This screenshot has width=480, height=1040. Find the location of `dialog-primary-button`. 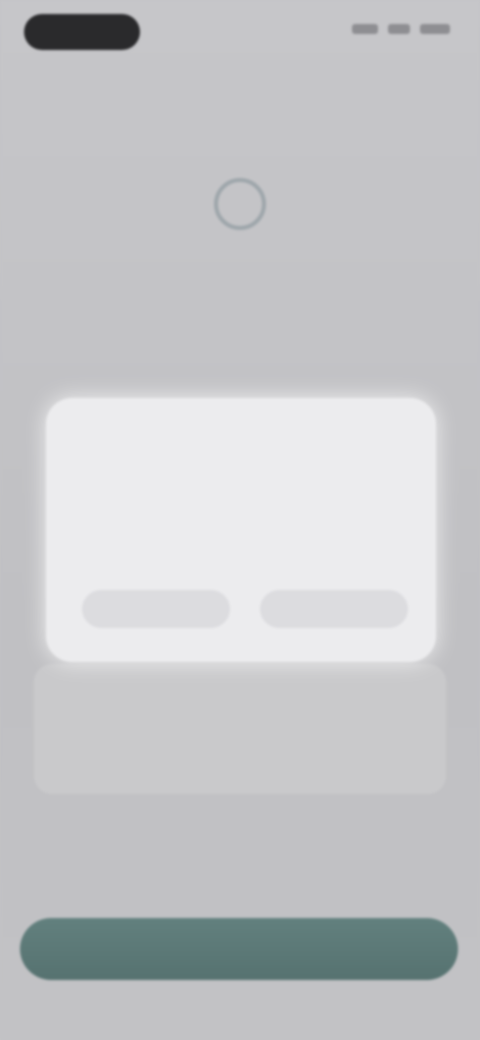

dialog-primary-button is located at coordinates (334, 609).